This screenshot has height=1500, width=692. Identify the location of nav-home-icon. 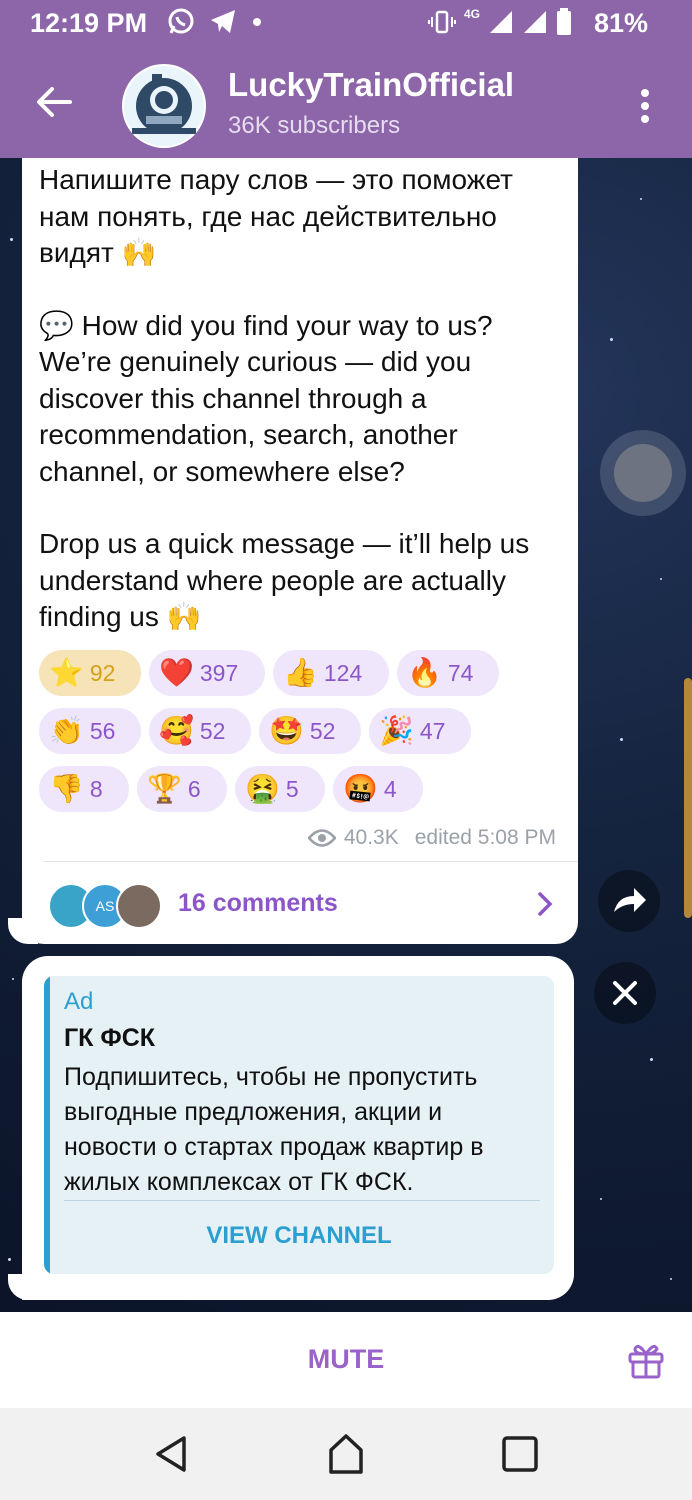
(346, 1454).